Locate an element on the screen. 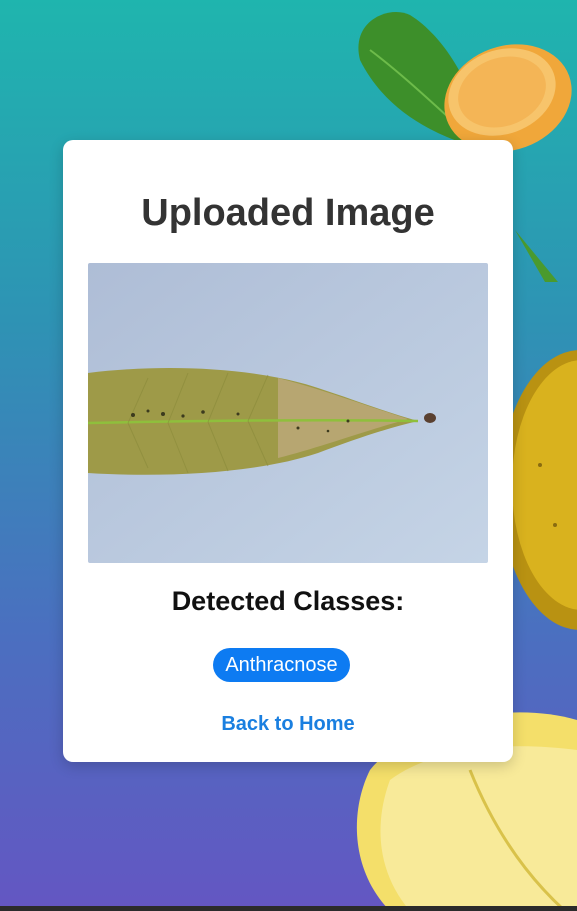 This screenshot has height=911, width=577. page-title: Uploaded Image is located at coordinates (288, 213).